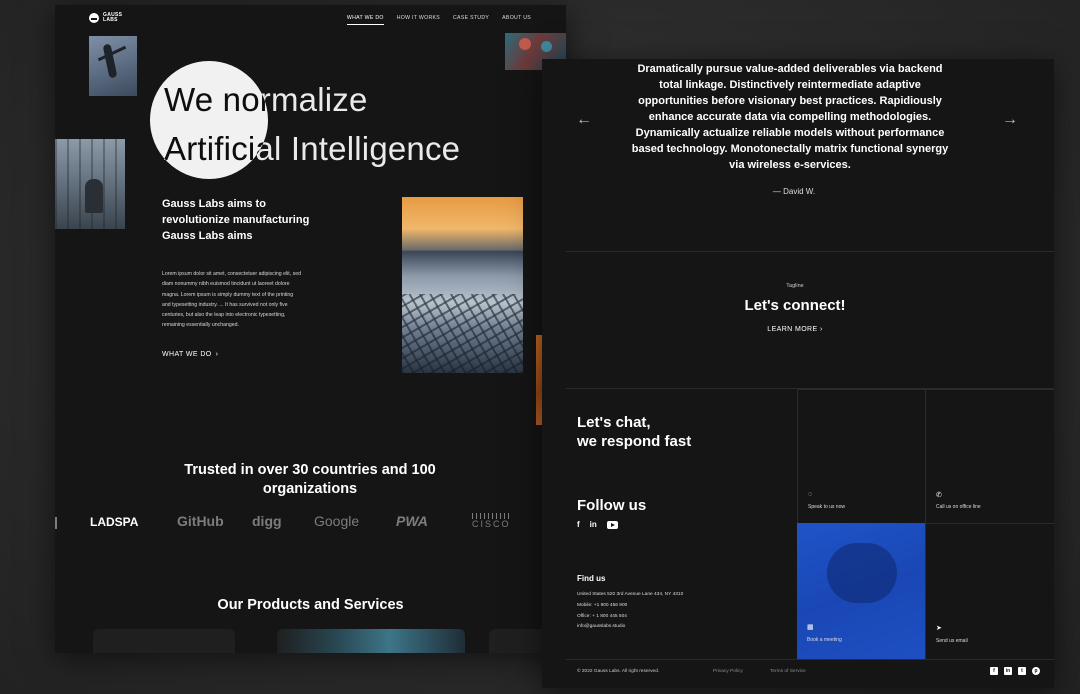 The height and width of the screenshot is (694, 1080). I want to click on send-icon: ➤, so click(939, 628).